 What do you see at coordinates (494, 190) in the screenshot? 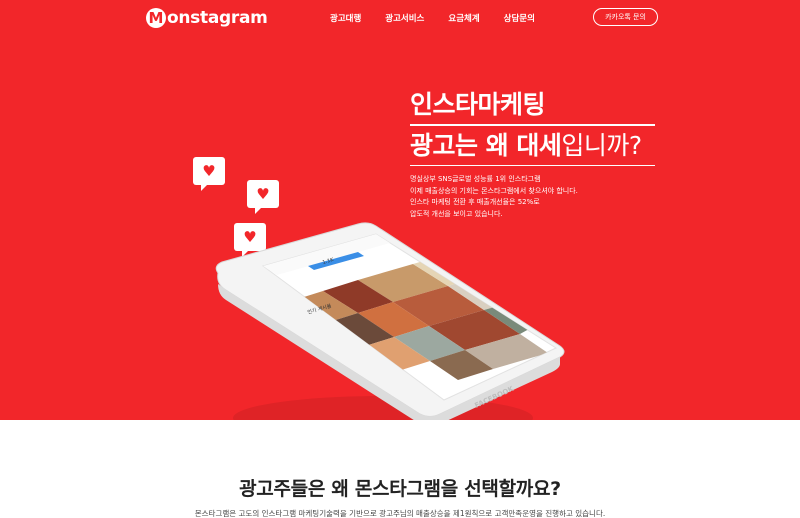
I see `desc-line: 이제 매출상승의 기회는 몬스타그램에서 찾으셔야 합니다.` at bounding box center [494, 190].